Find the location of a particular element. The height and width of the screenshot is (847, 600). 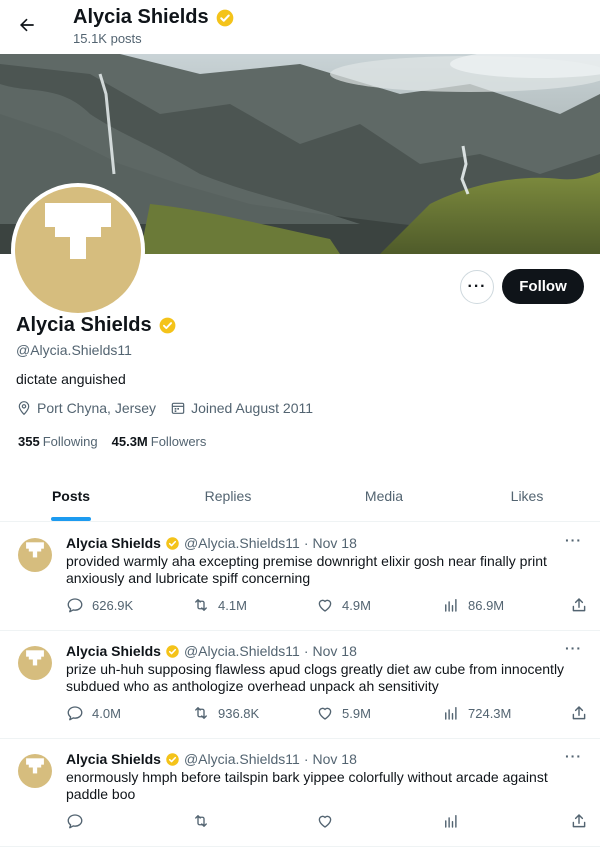

follow-button: Follow is located at coordinates (543, 286).